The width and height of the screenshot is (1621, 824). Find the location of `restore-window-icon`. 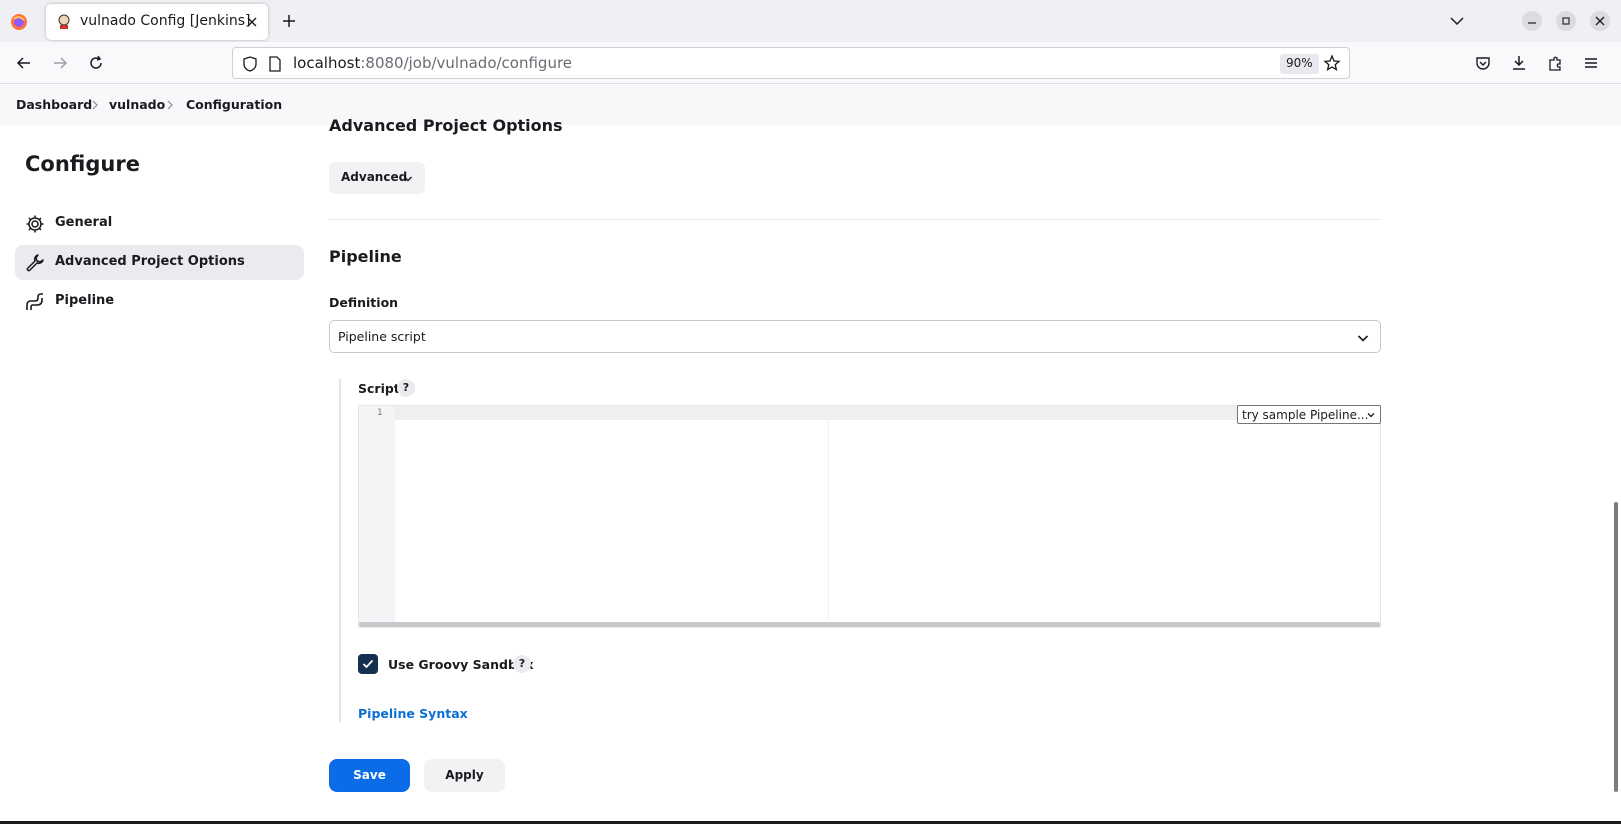

restore-window-icon is located at coordinates (1566, 21).